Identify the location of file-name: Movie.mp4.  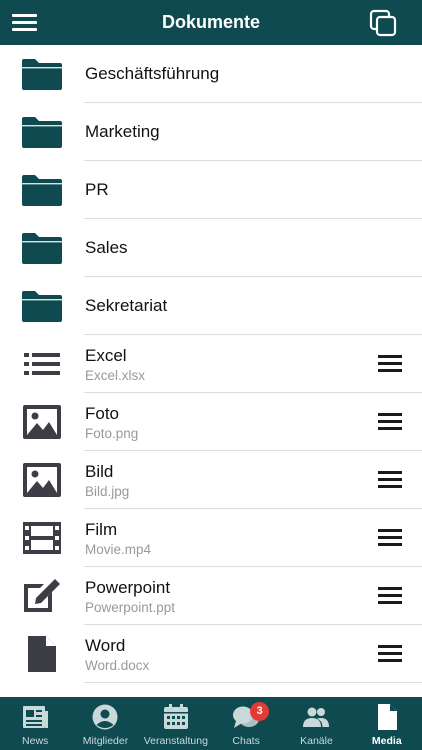
(118, 549).